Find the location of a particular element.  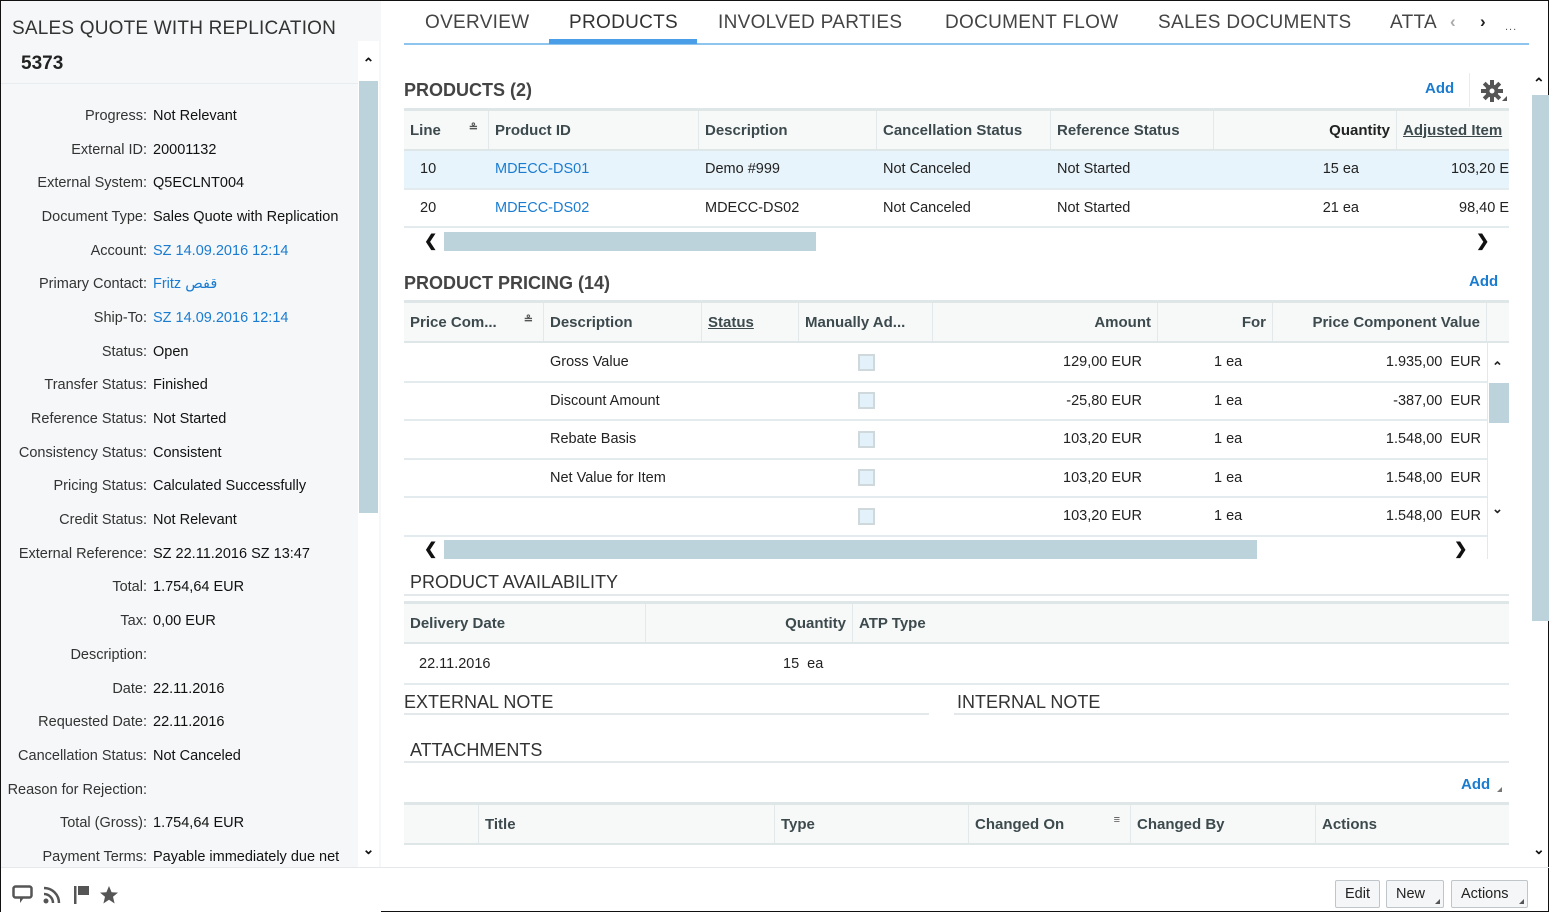

new-button: New is located at coordinates (1415, 894).